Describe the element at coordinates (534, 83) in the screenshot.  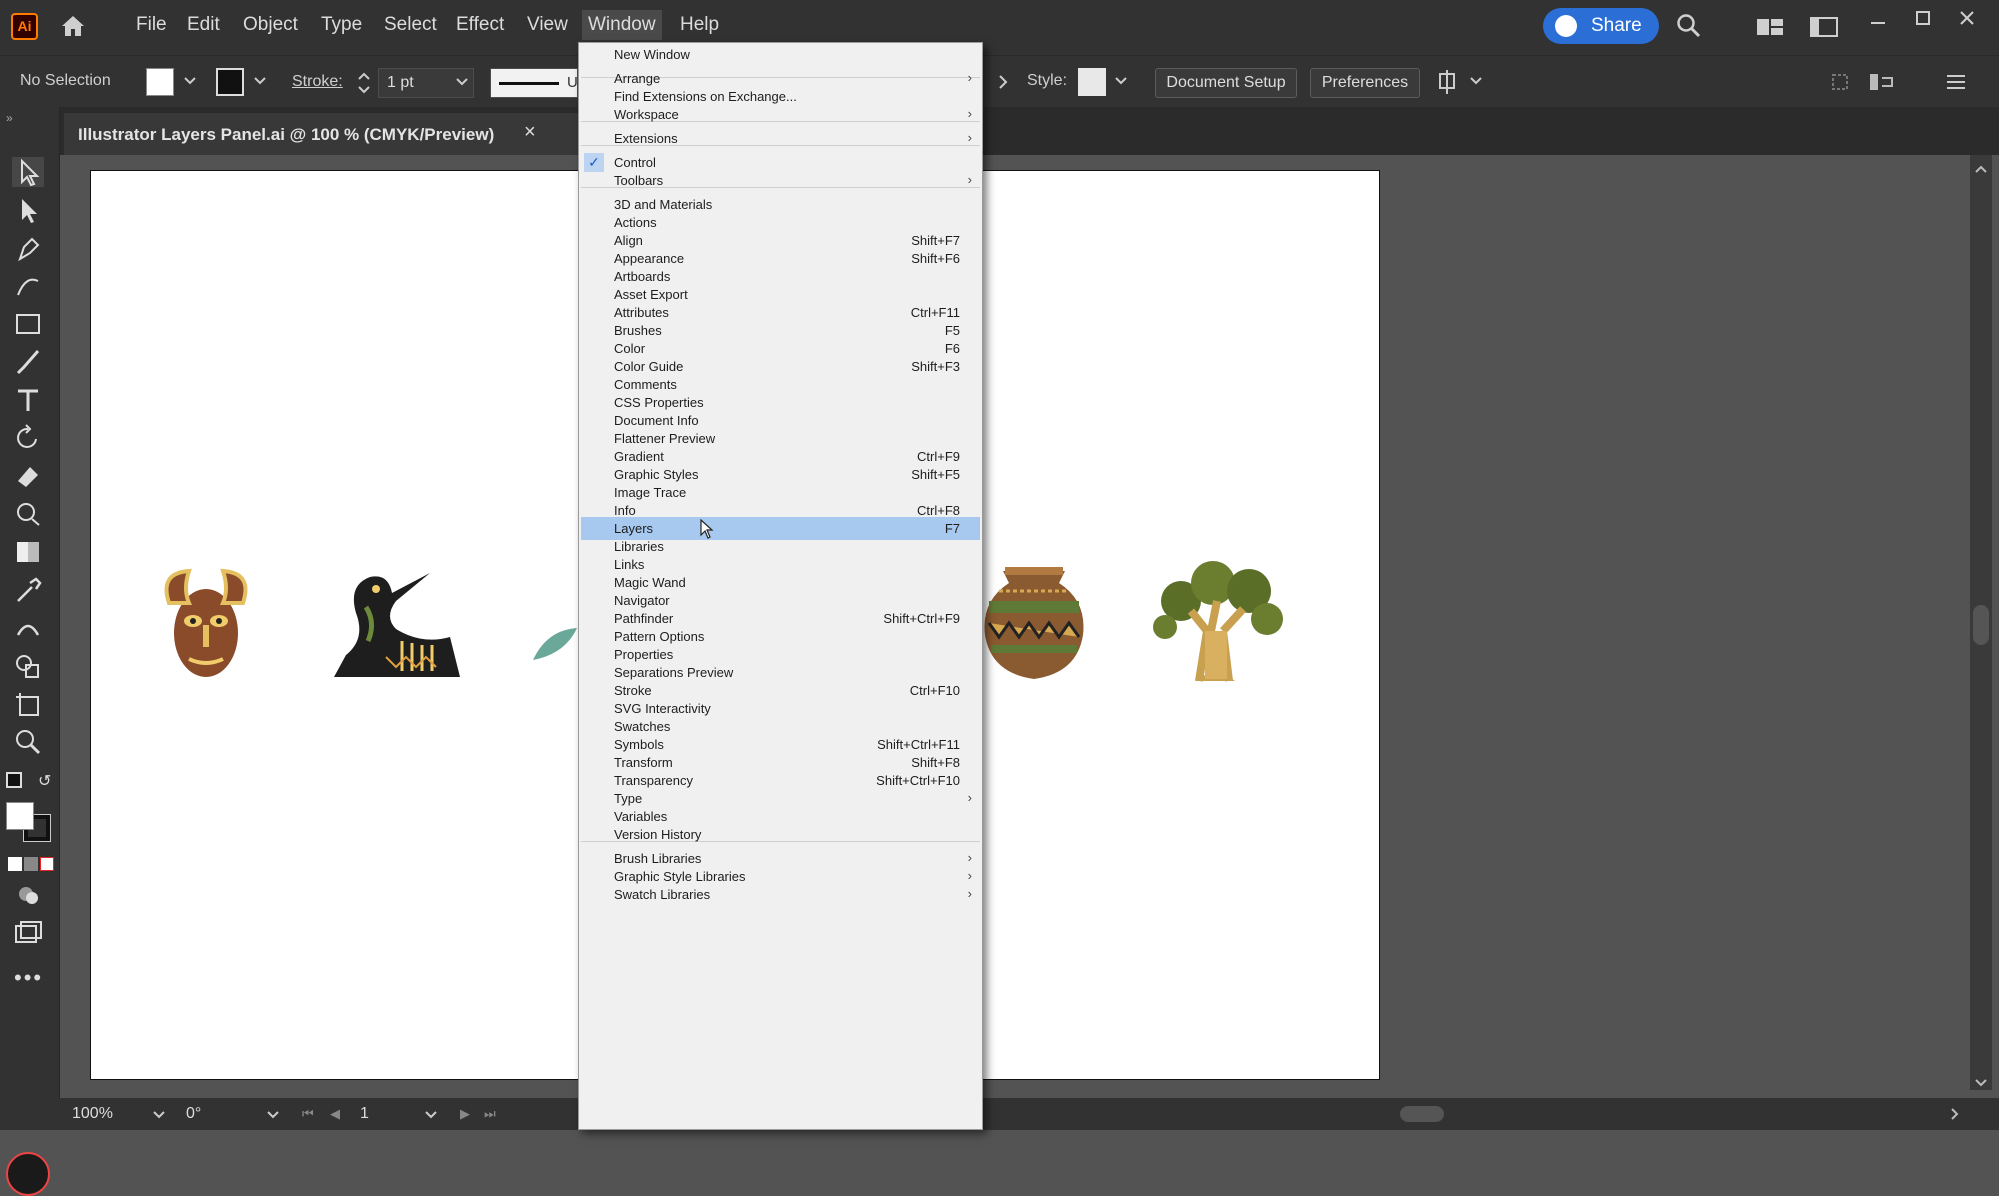
I see `stroke-profile-dropdown: U` at that location.